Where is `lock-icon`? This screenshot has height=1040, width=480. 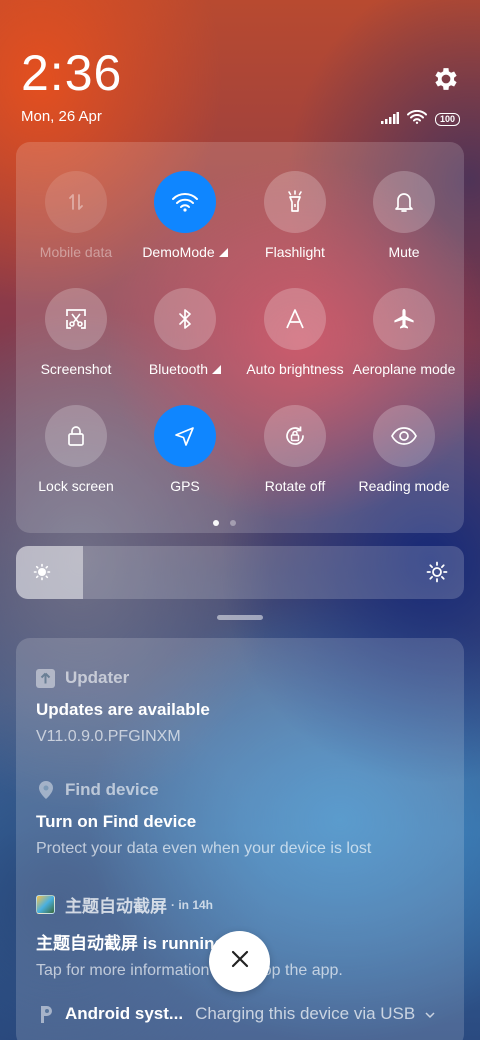
lock-icon is located at coordinates (76, 436).